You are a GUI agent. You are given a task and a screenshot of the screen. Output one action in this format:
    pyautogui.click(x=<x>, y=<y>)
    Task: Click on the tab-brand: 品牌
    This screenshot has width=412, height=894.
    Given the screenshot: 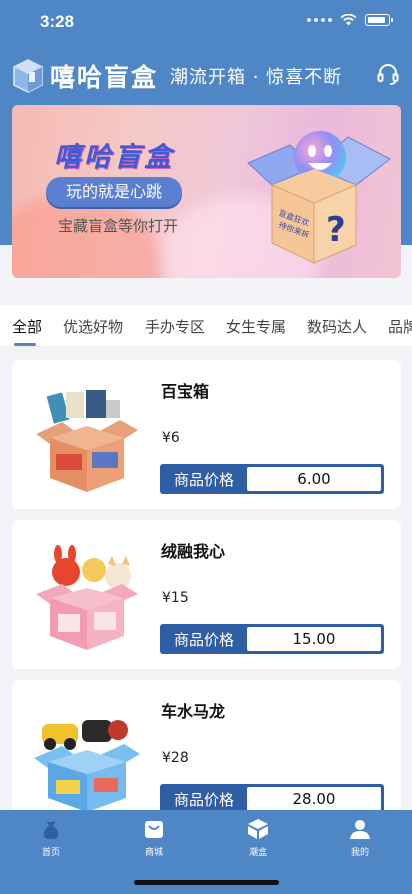 What is the action you would take?
    pyautogui.click(x=400, y=326)
    